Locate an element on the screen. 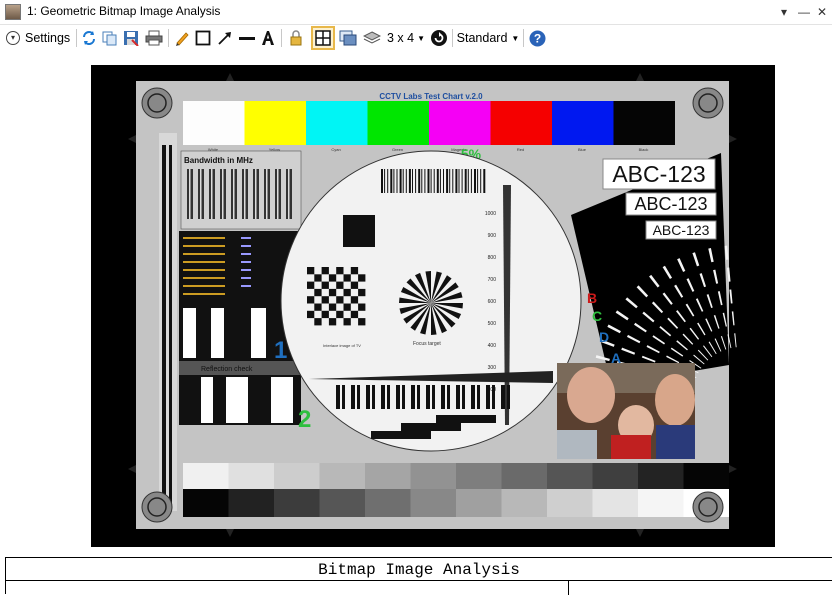 This screenshot has width=832, height=595. color-bar-label: Cyan is located at coordinates (335, 149).